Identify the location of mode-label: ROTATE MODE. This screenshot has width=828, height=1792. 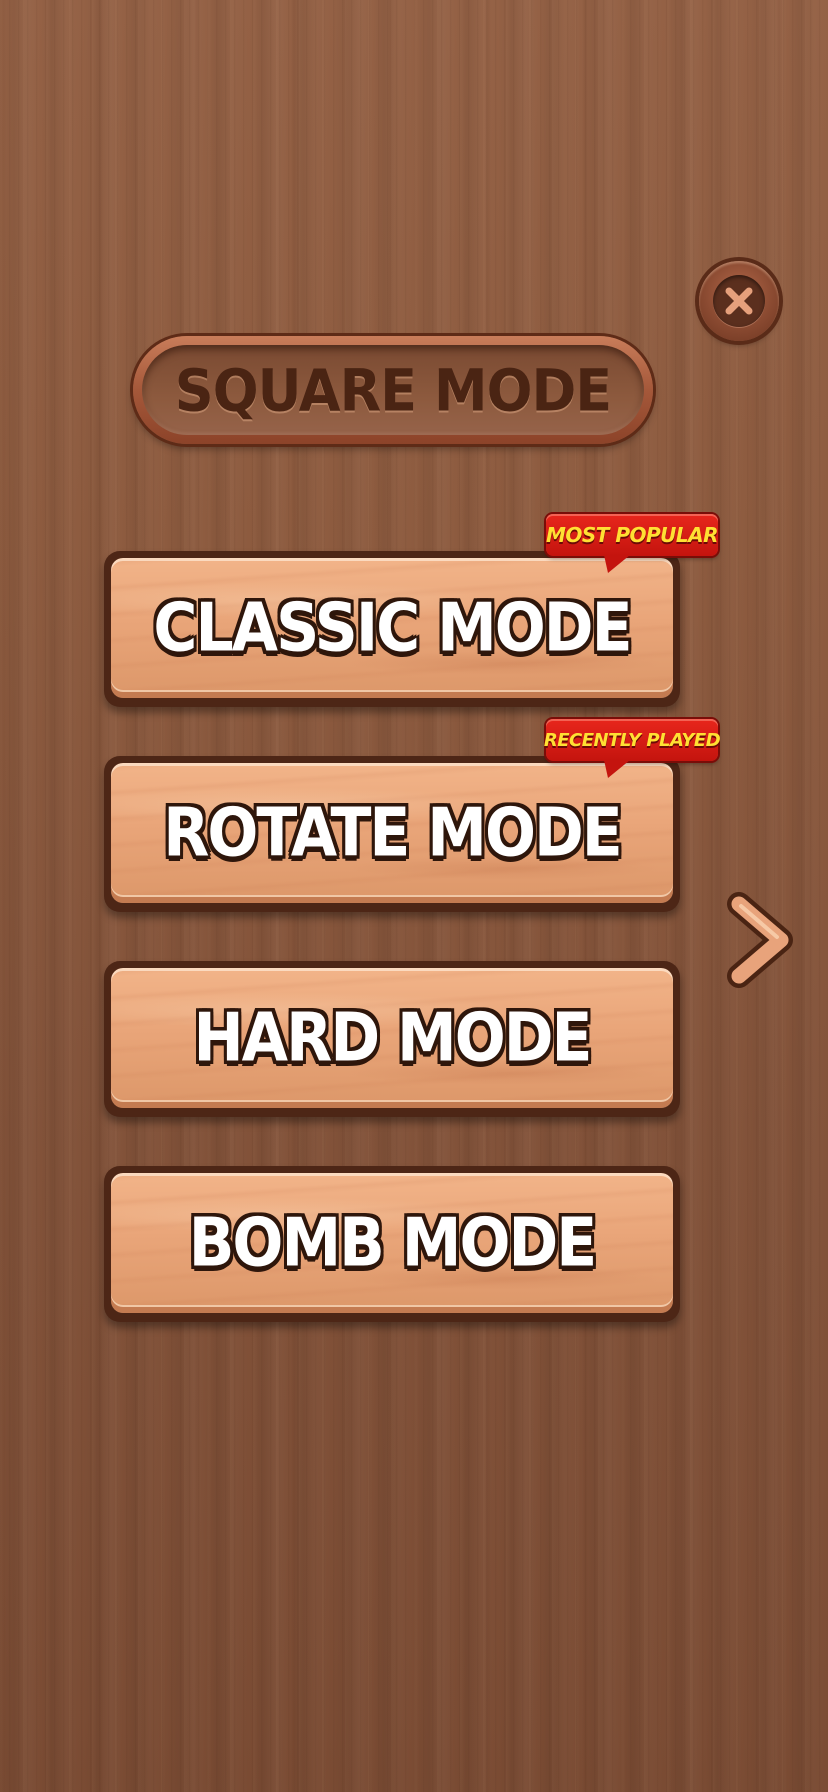
(393, 833).